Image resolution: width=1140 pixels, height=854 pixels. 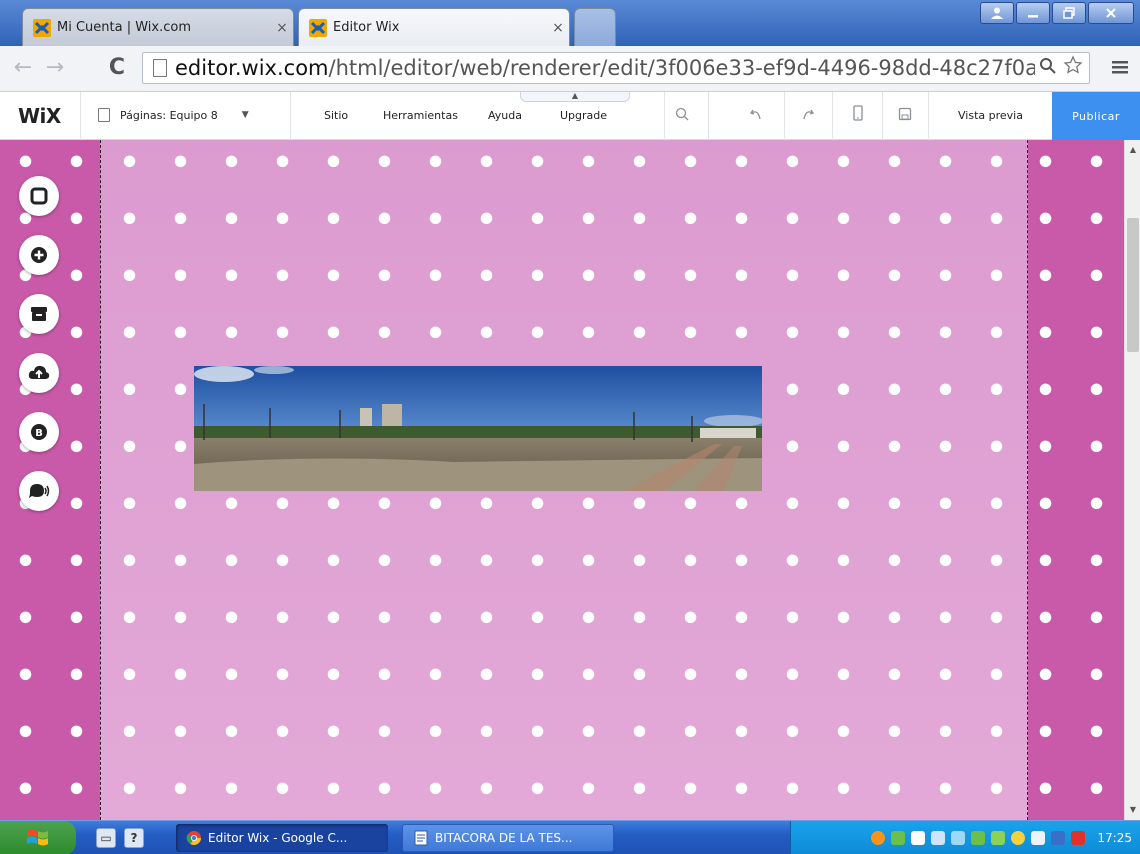 What do you see at coordinates (505, 115) in the screenshot?
I see `menu-help: Ayuda` at bounding box center [505, 115].